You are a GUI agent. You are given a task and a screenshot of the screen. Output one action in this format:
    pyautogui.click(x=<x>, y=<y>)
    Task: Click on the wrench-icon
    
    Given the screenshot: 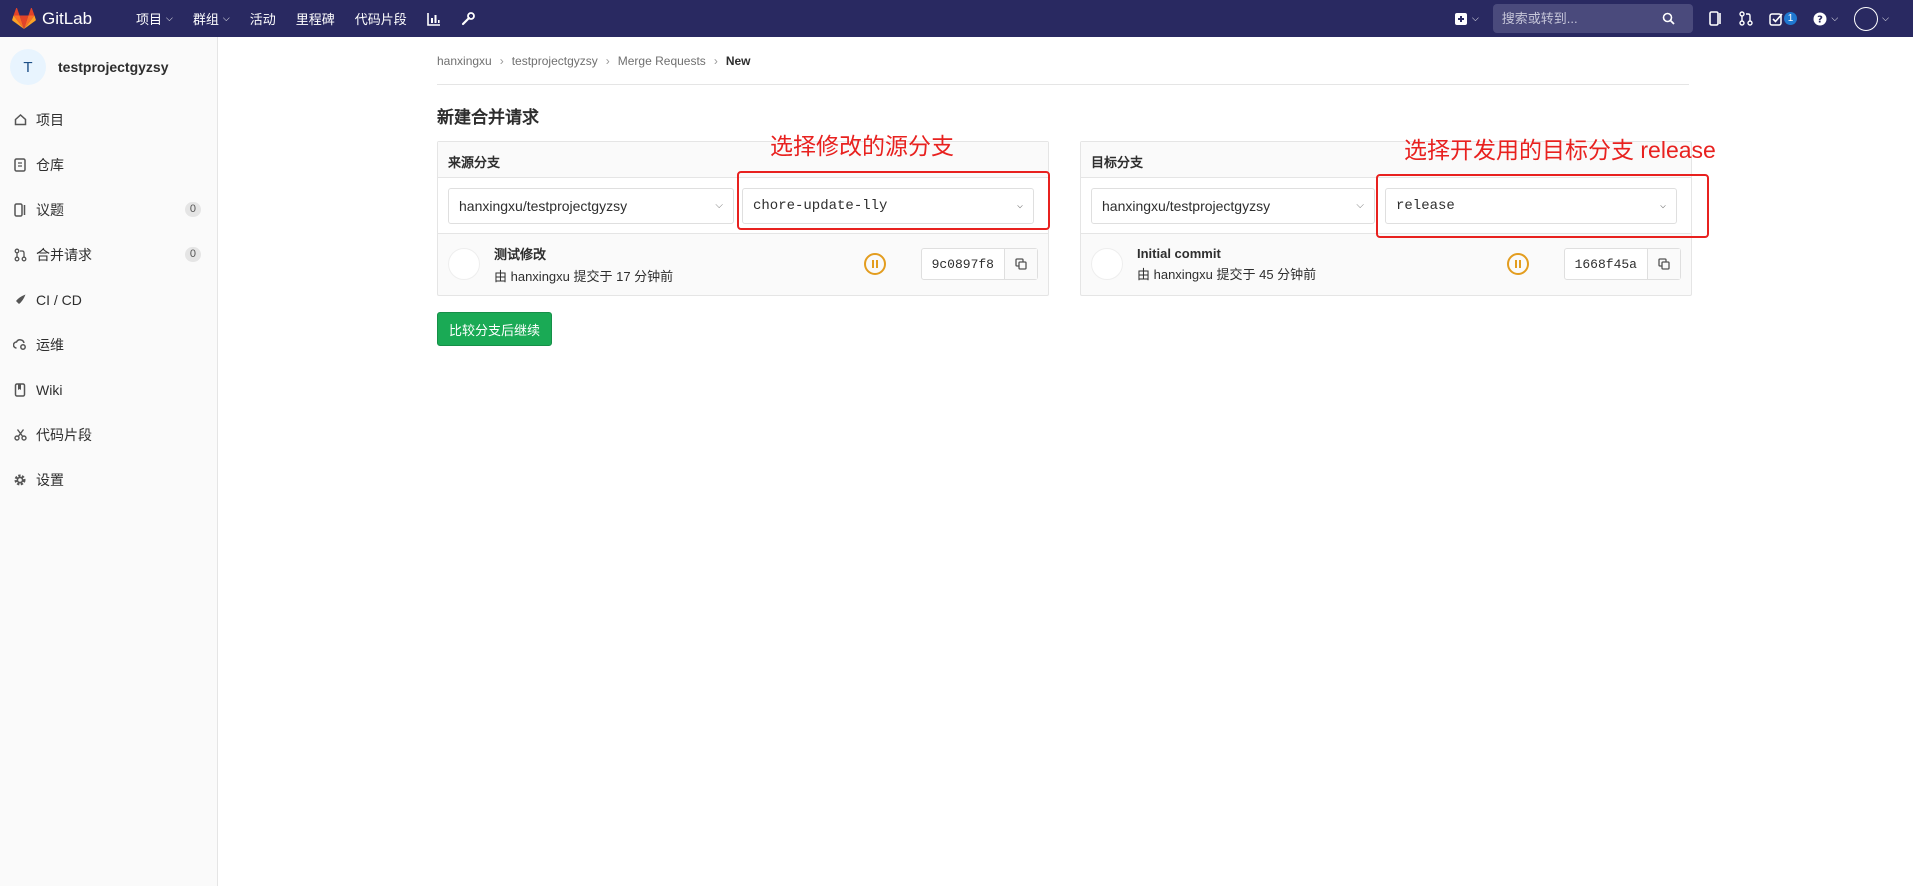 What is the action you would take?
    pyautogui.click(x=468, y=18)
    